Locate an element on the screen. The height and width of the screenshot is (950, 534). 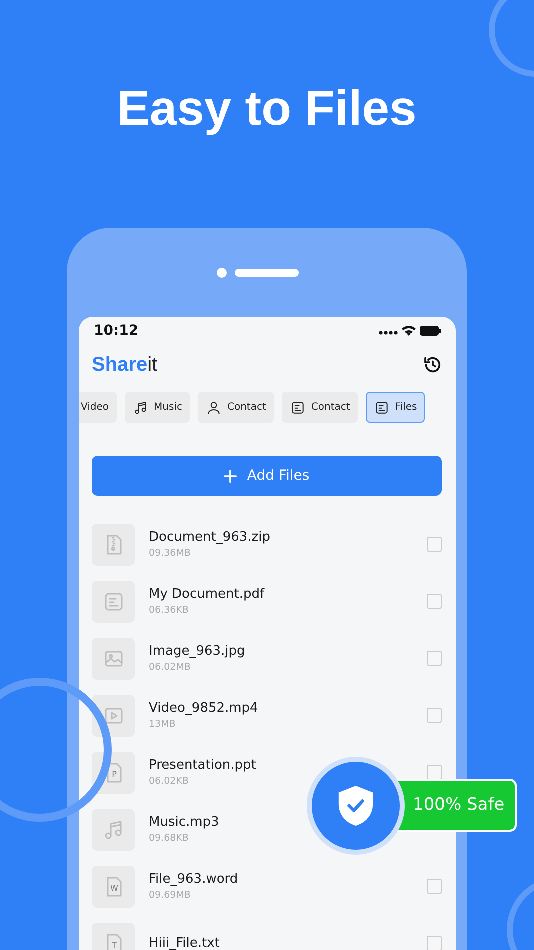
file-name: Hiii_File.txt is located at coordinates (185, 943).